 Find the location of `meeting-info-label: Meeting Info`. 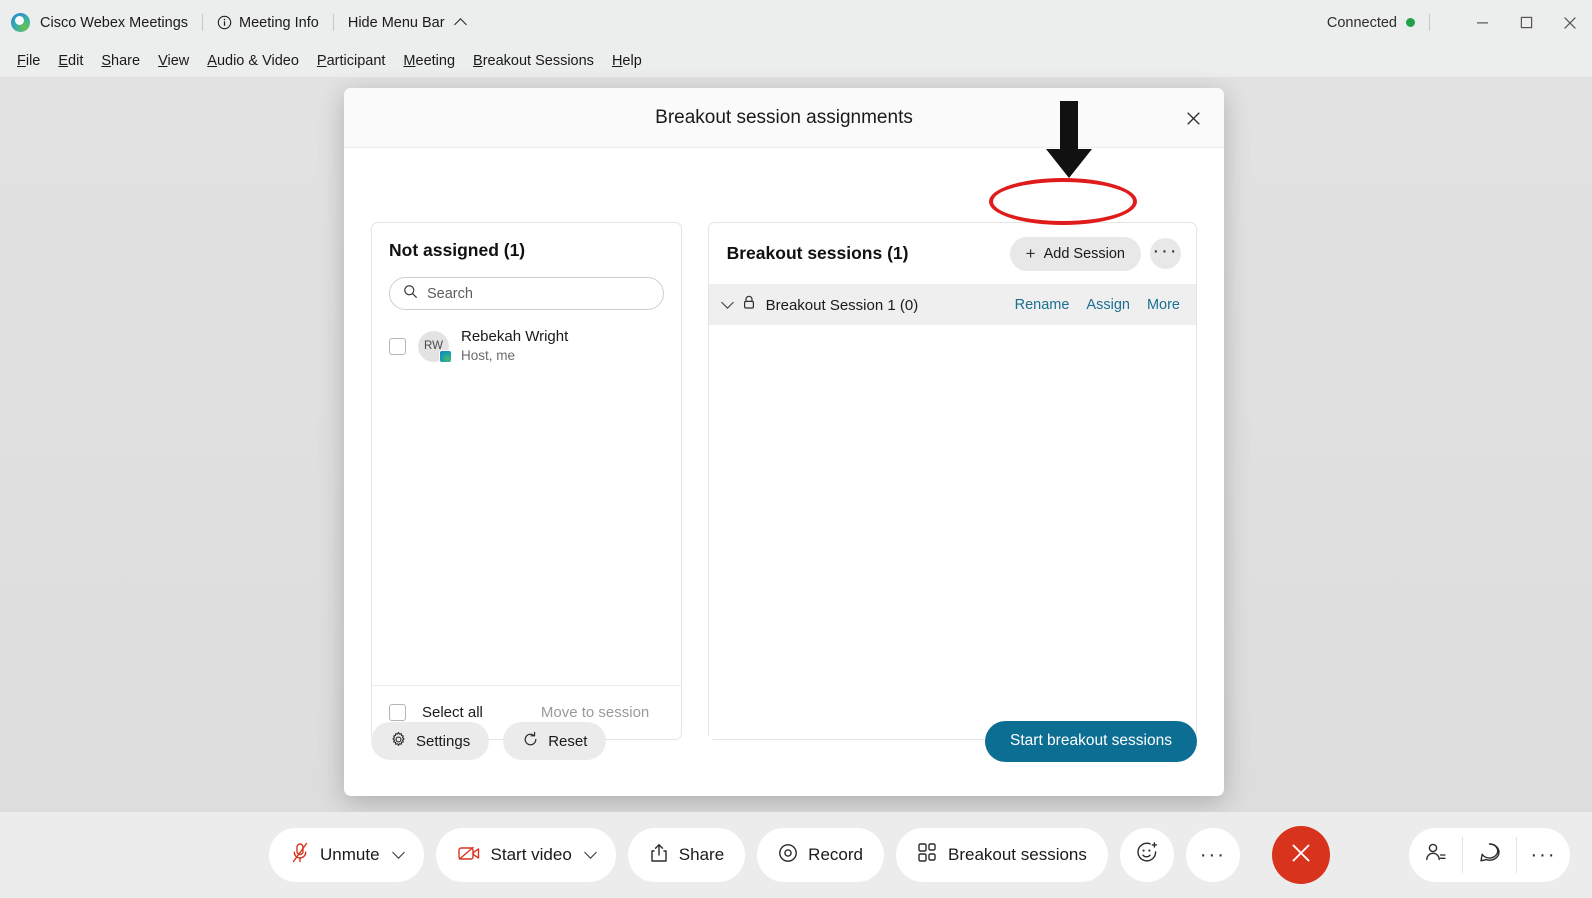

meeting-info-label: Meeting Info is located at coordinates (279, 22).